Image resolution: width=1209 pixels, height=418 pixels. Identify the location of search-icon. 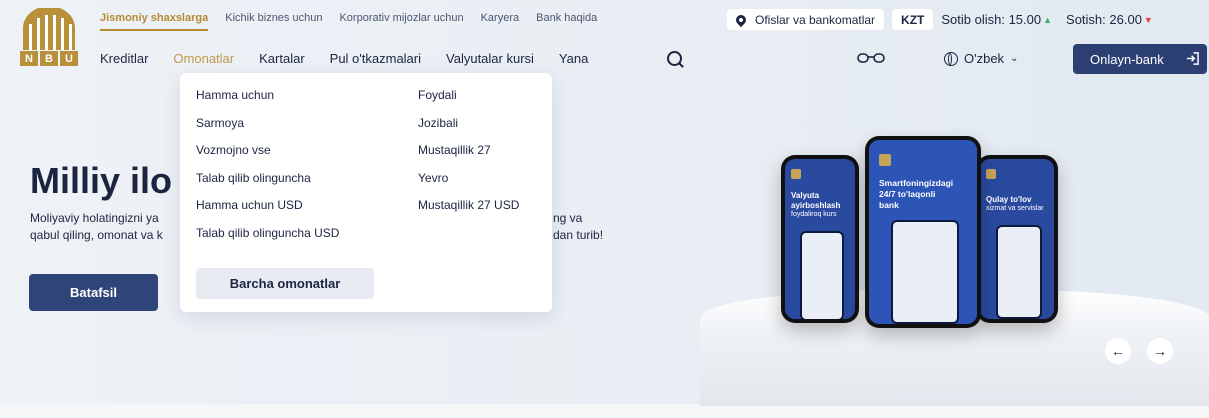
(674, 58).